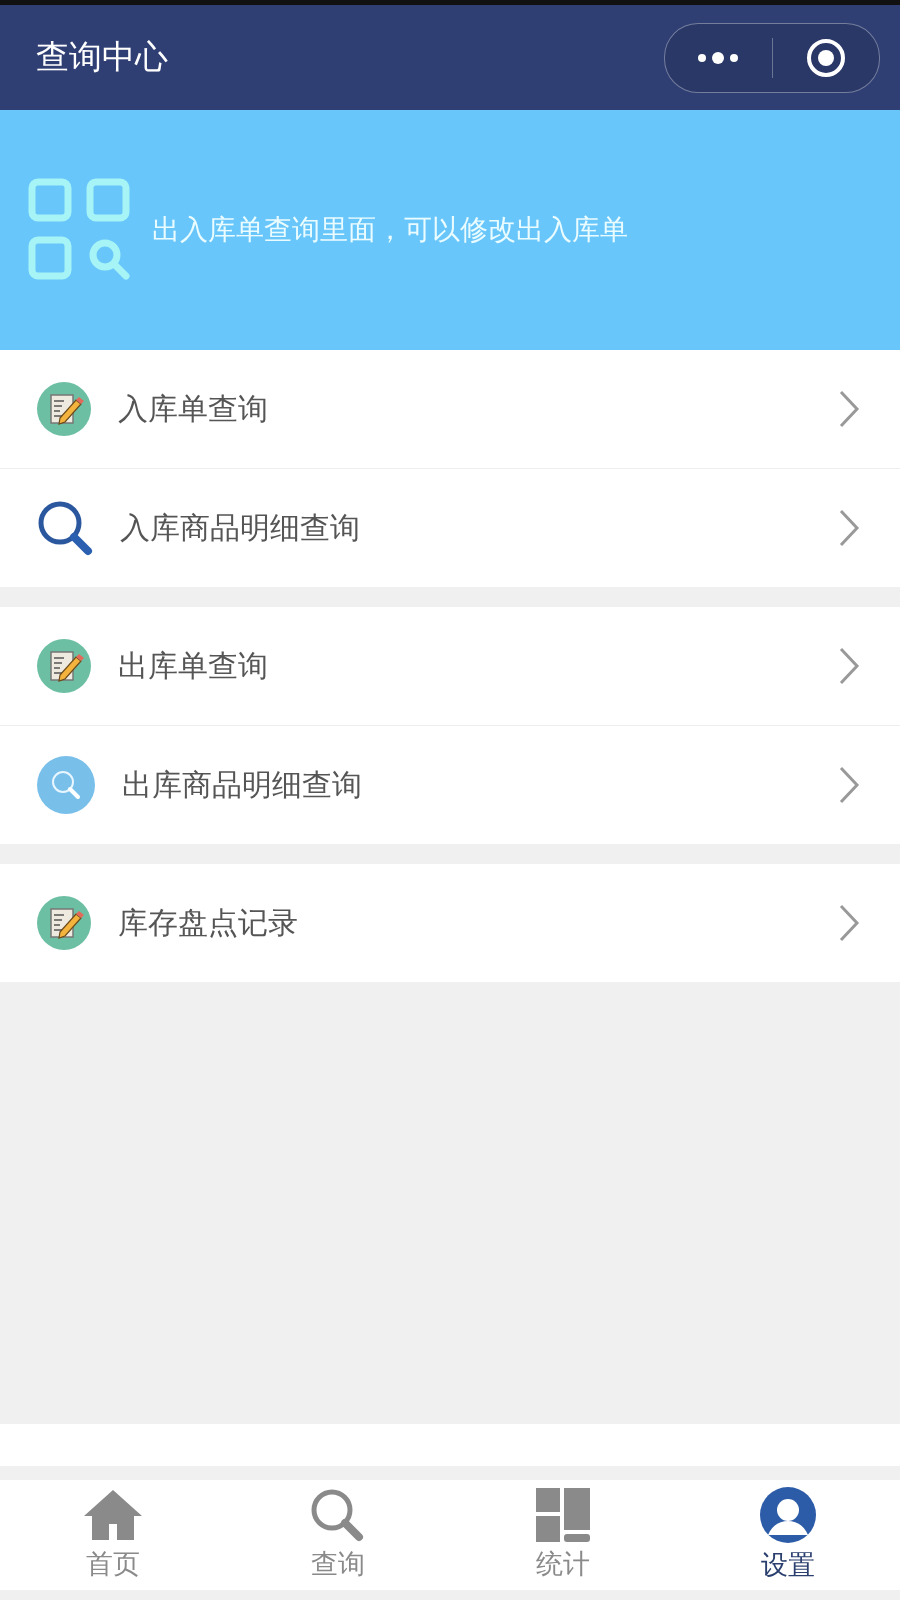 The width and height of the screenshot is (900, 1600). I want to click on dashboard-grid-icon, so click(562, 1515).